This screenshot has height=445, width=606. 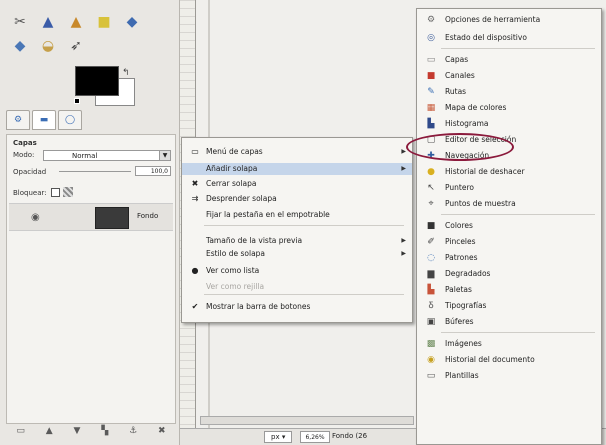 I want to click on layer-name: Fondo, so click(x=148, y=216).